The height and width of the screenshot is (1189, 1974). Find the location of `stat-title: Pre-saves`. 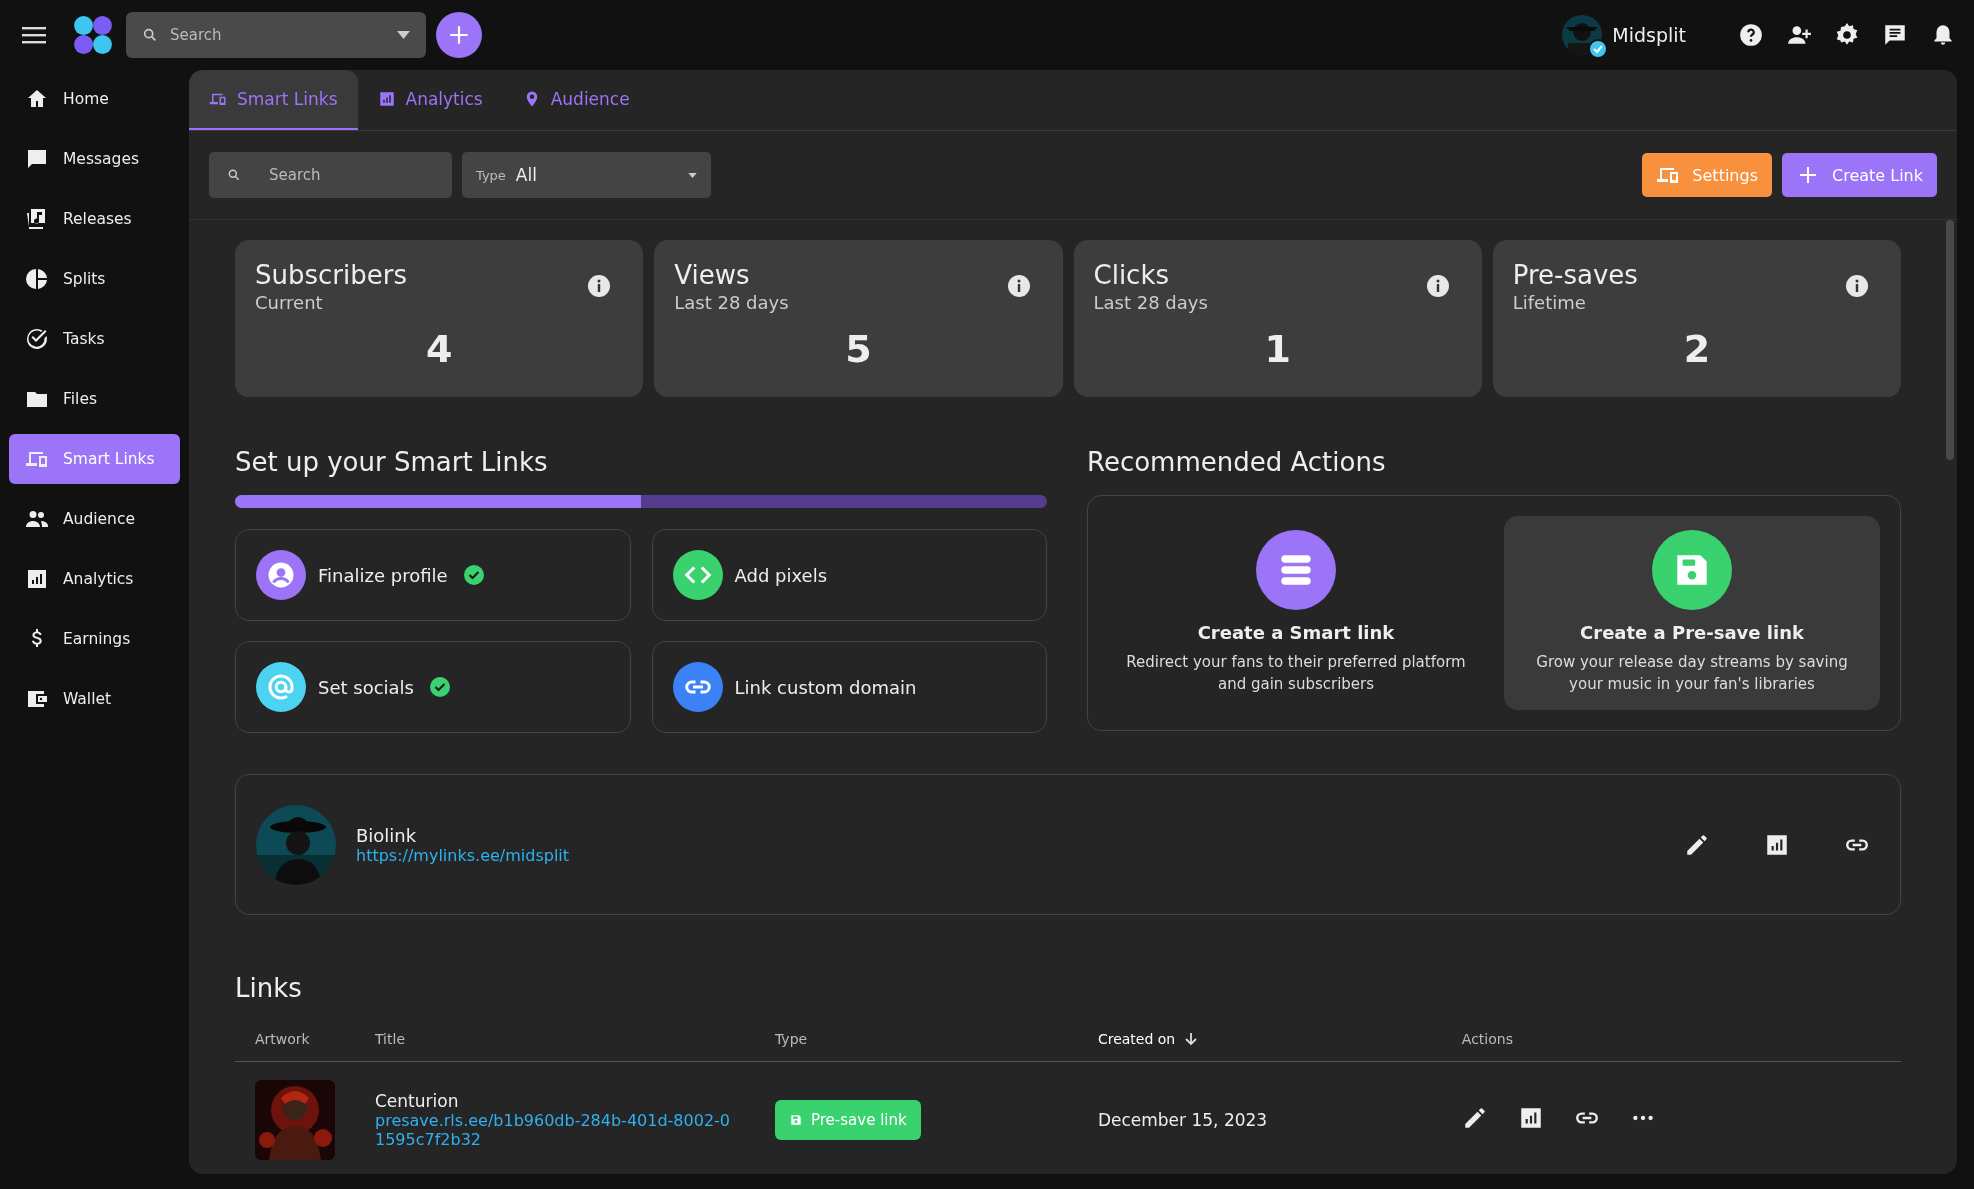

stat-title: Pre-saves is located at coordinates (1575, 275).